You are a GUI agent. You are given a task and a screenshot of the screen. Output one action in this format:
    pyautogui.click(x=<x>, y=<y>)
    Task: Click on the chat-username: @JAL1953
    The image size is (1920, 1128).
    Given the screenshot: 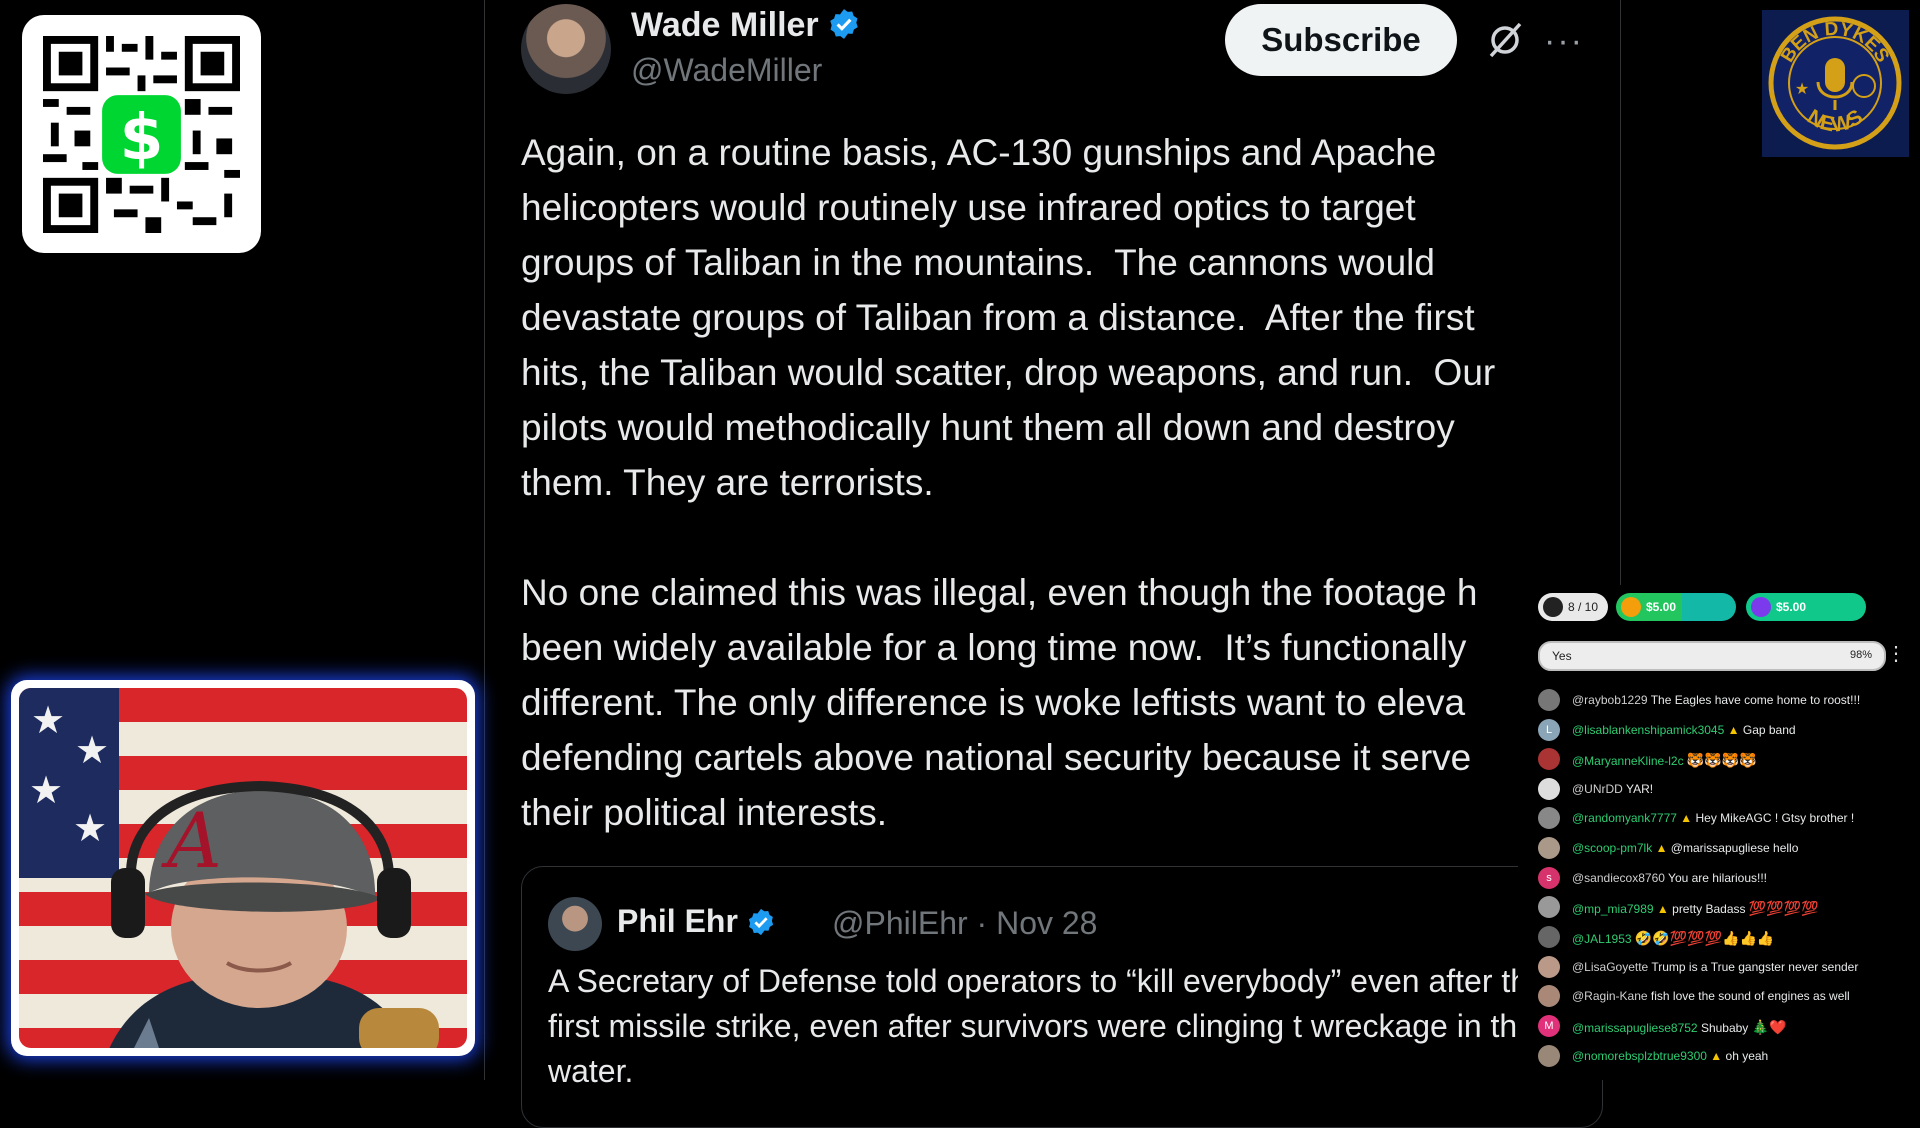 What is the action you would take?
    pyautogui.click(x=1602, y=939)
    